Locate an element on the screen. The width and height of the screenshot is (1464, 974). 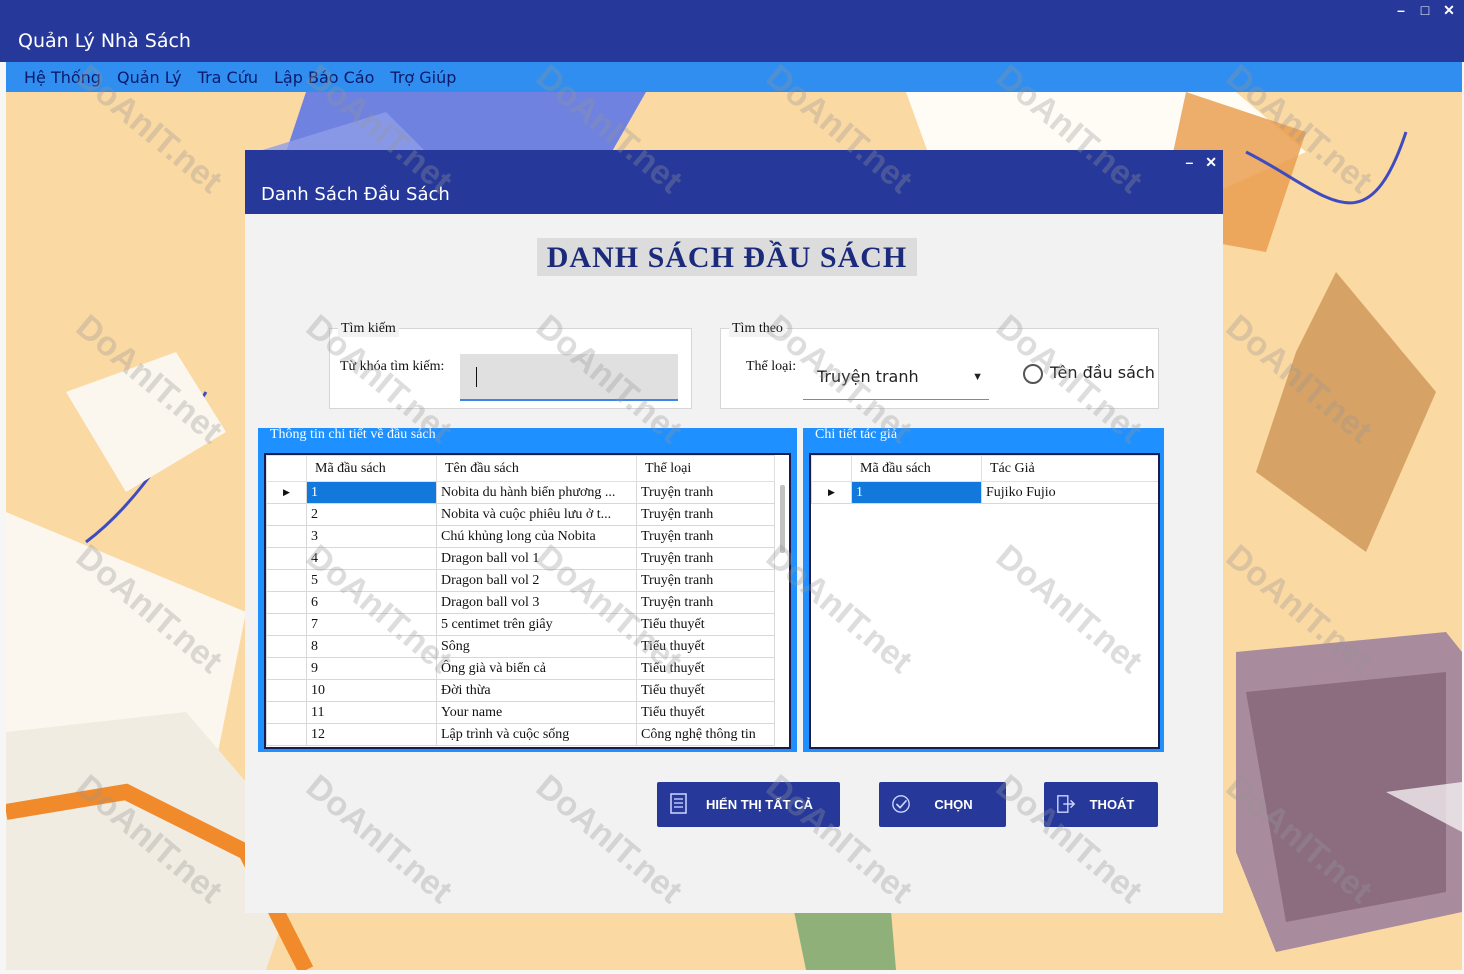
search-group-legend: Tìm kiếm is located at coordinates (368, 329).